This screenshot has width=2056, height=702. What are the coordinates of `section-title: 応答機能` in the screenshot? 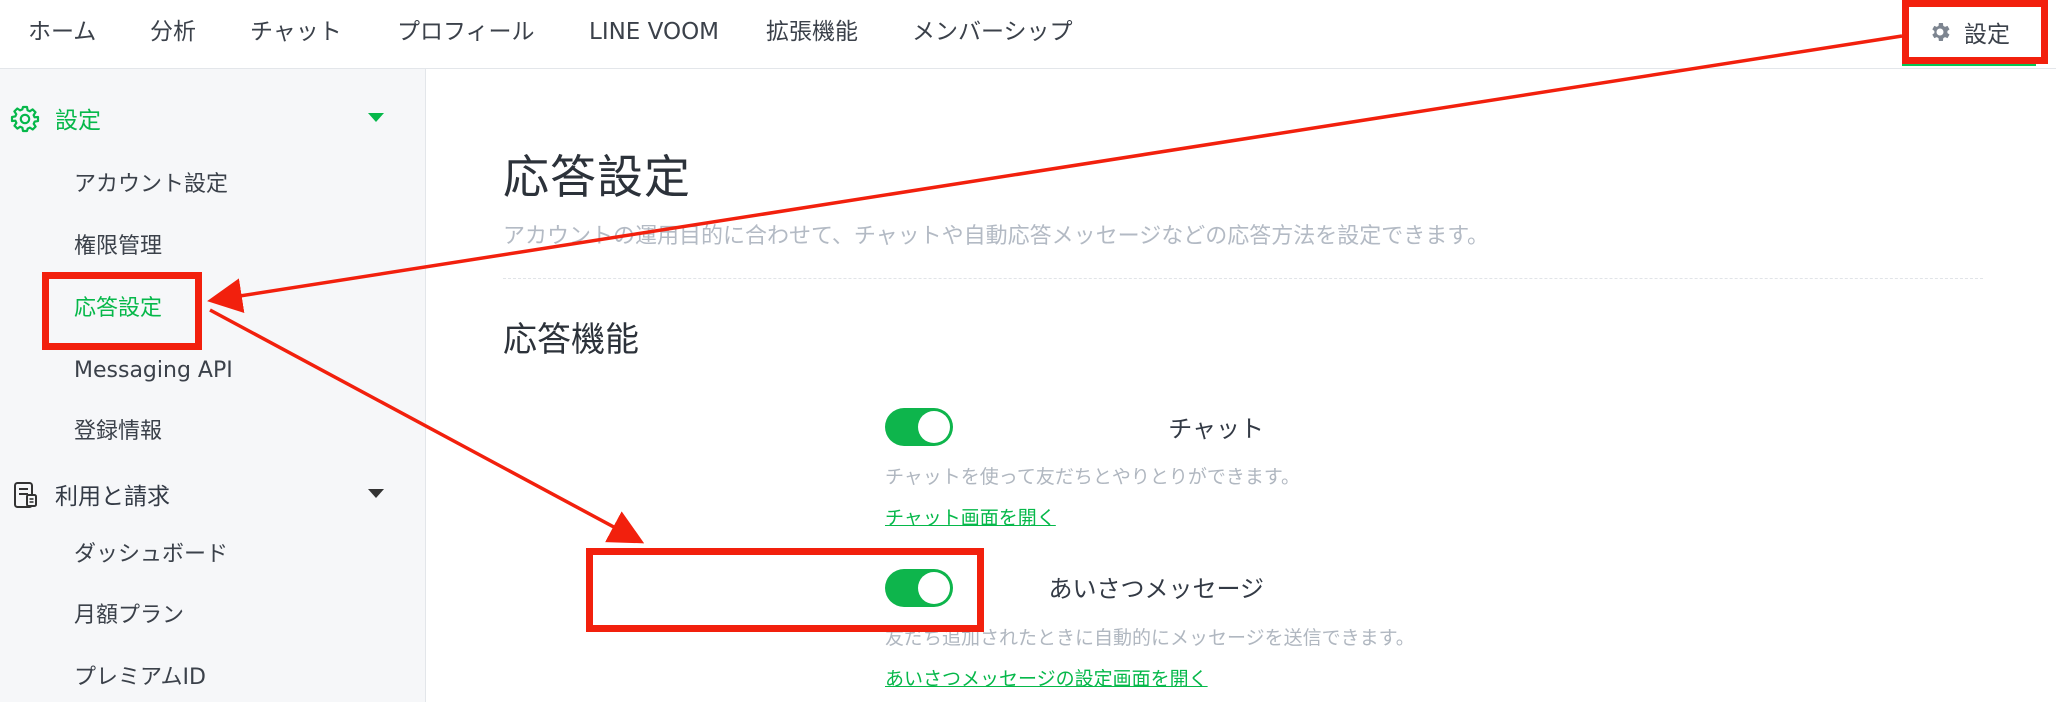 It's located at (571, 340).